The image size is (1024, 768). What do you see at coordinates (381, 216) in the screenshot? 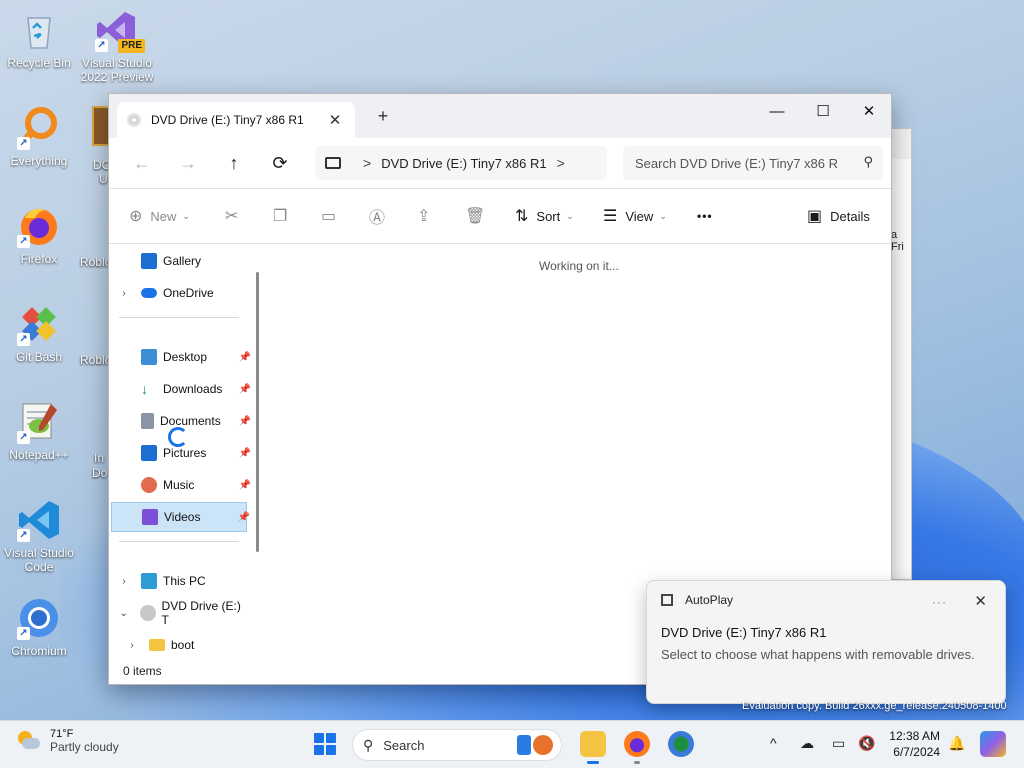
I see `rename-button: Ⓐ` at bounding box center [381, 216].